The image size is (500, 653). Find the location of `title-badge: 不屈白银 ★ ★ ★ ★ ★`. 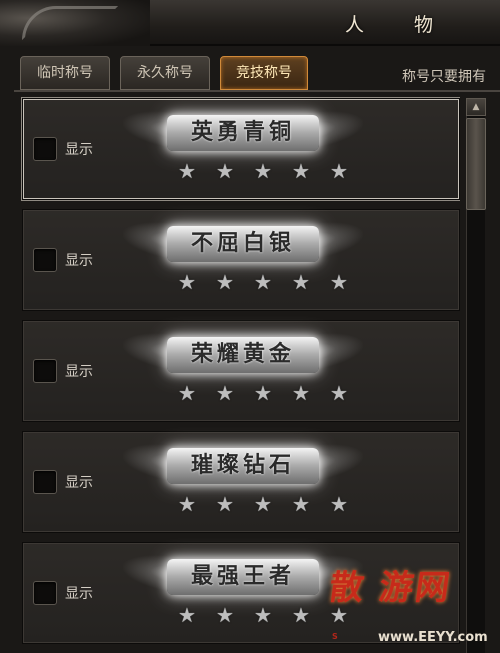

title-badge: 不屈白银 ★ ★ ★ ★ ★ is located at coordinates (243, 258).